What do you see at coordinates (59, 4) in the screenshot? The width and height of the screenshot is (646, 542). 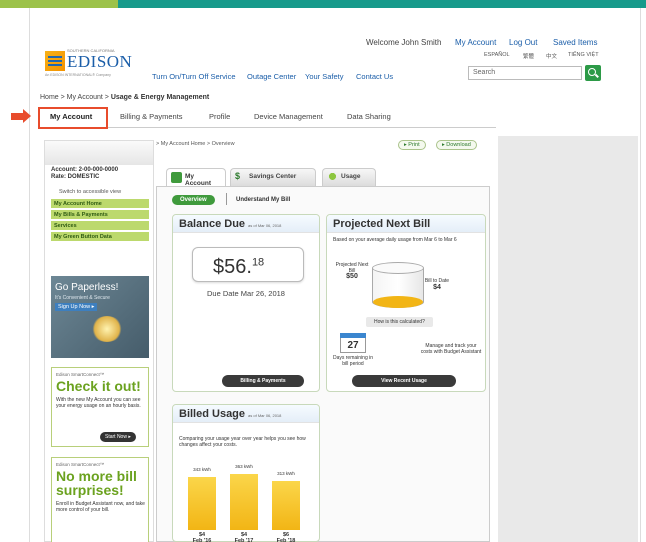 I see `top-accent-bar` at bounding box center [59, 4].